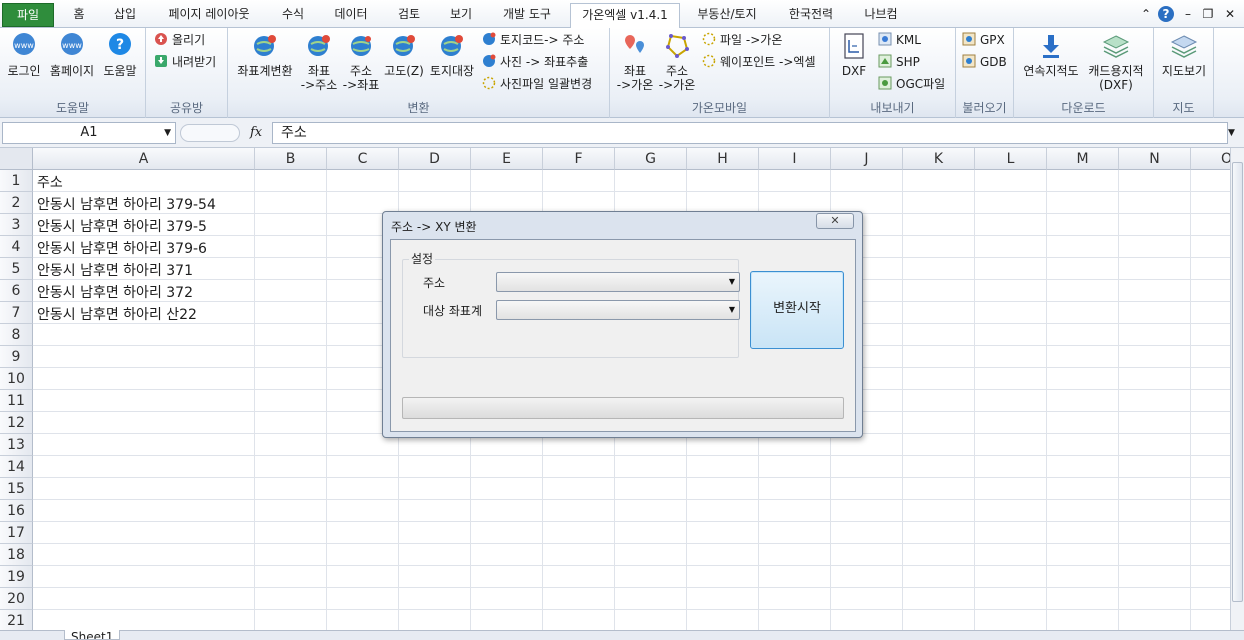 The height and width of the screenshot is (640, 1244). What do you see at coordinates (167, 133) in the screenshot?
I see `chevron-down-icon: ▼` at bounding box center [167, 133].